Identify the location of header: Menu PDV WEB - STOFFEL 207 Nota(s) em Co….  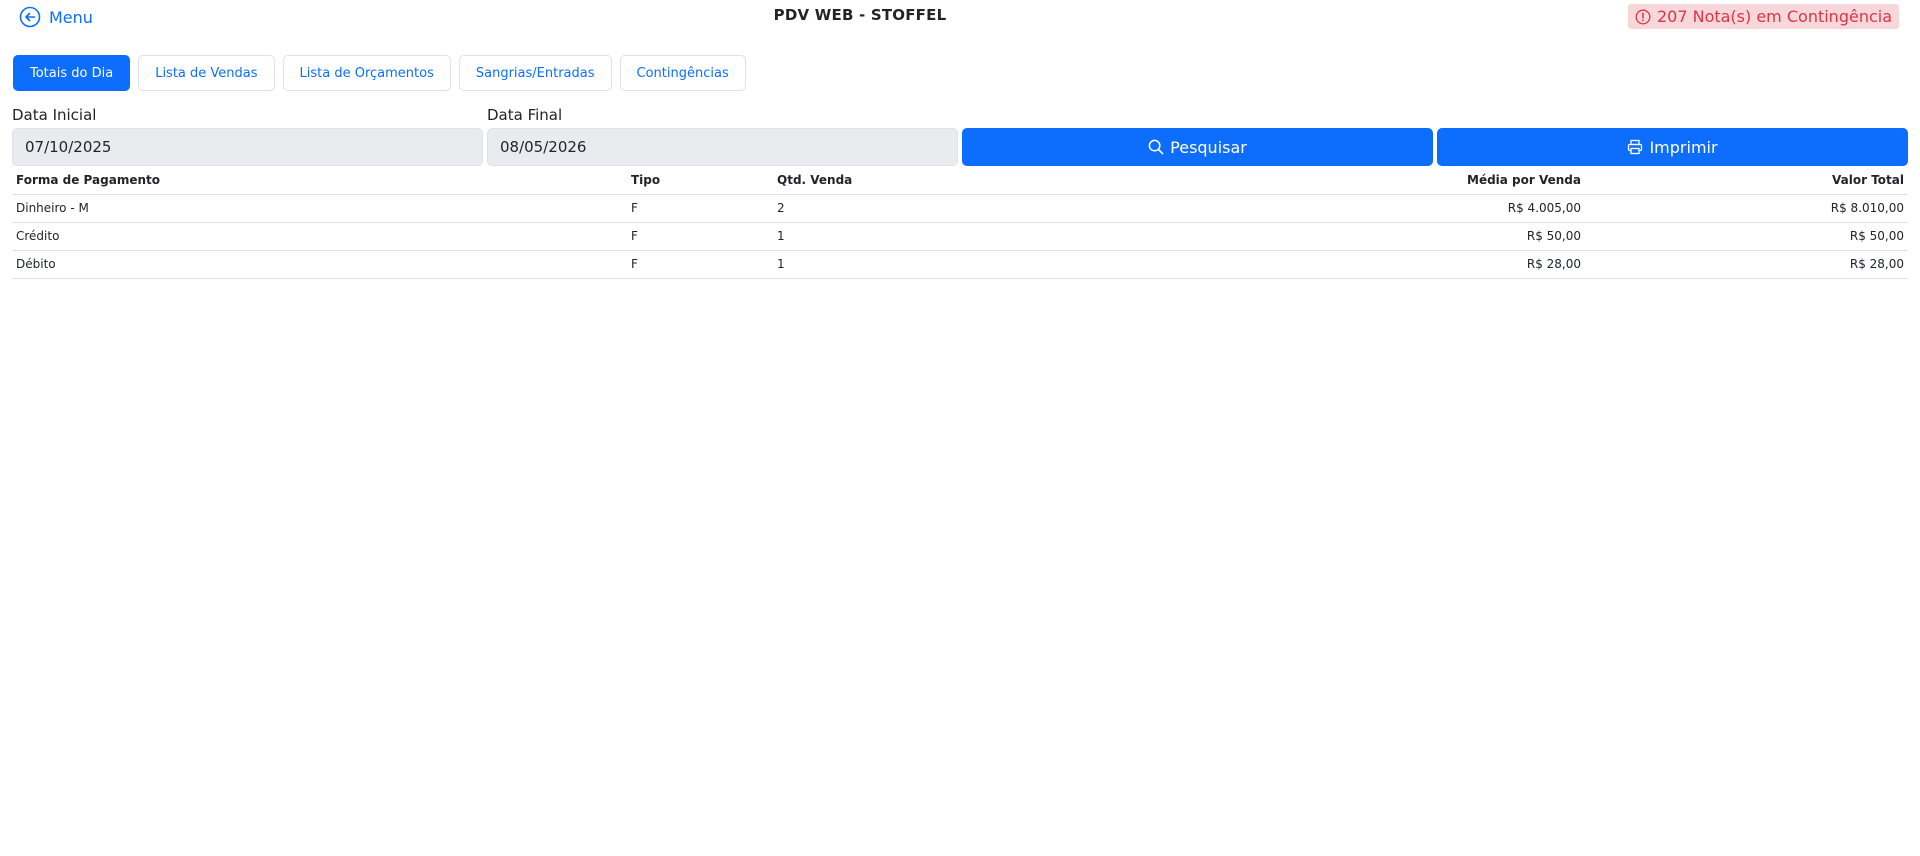
(960, 18).